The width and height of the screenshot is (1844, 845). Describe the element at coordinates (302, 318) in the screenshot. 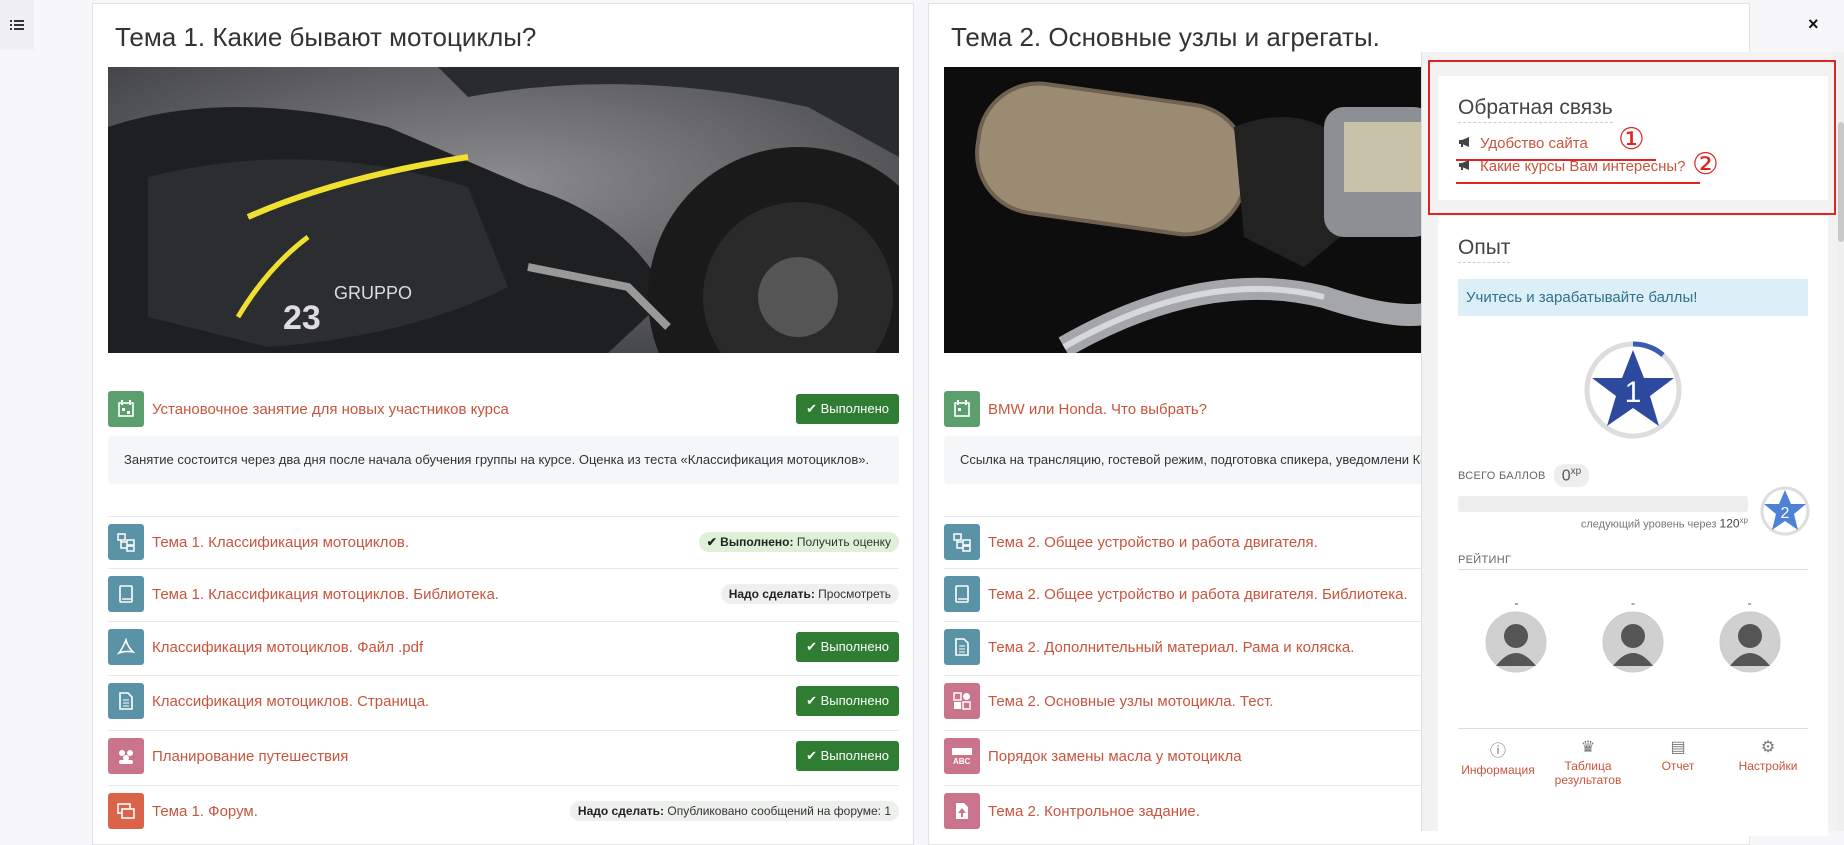

I see `svg-text: 23` at that location.